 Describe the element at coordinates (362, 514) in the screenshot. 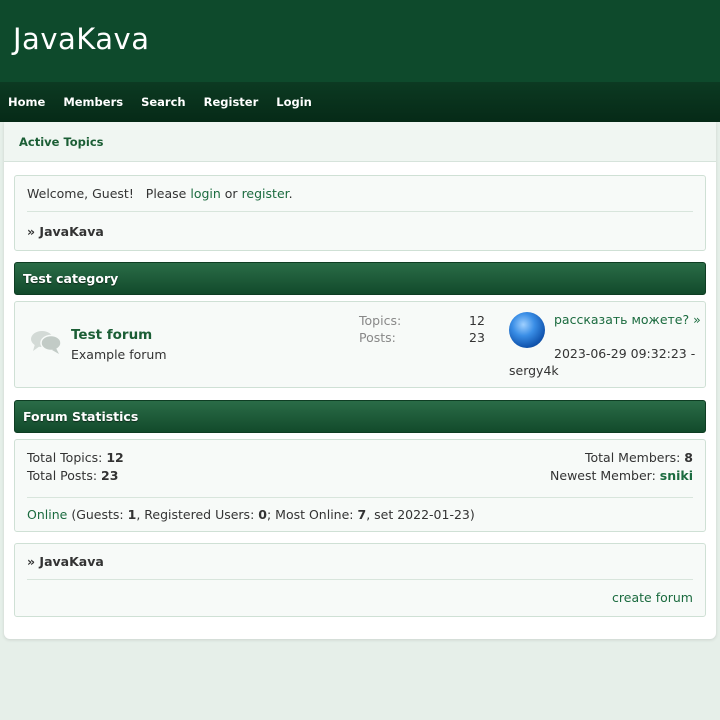

I see `most-online-count: 7` at that location.